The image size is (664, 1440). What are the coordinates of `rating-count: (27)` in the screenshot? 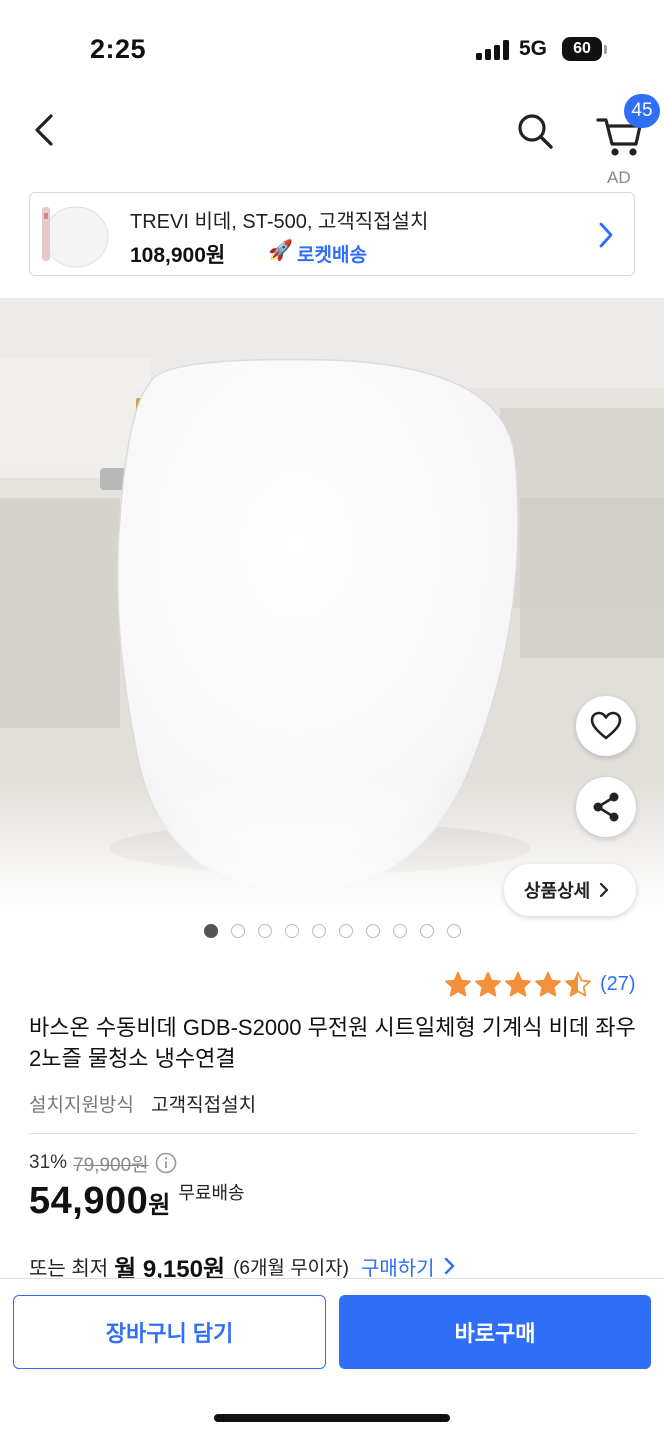 It's located at (618, 984).